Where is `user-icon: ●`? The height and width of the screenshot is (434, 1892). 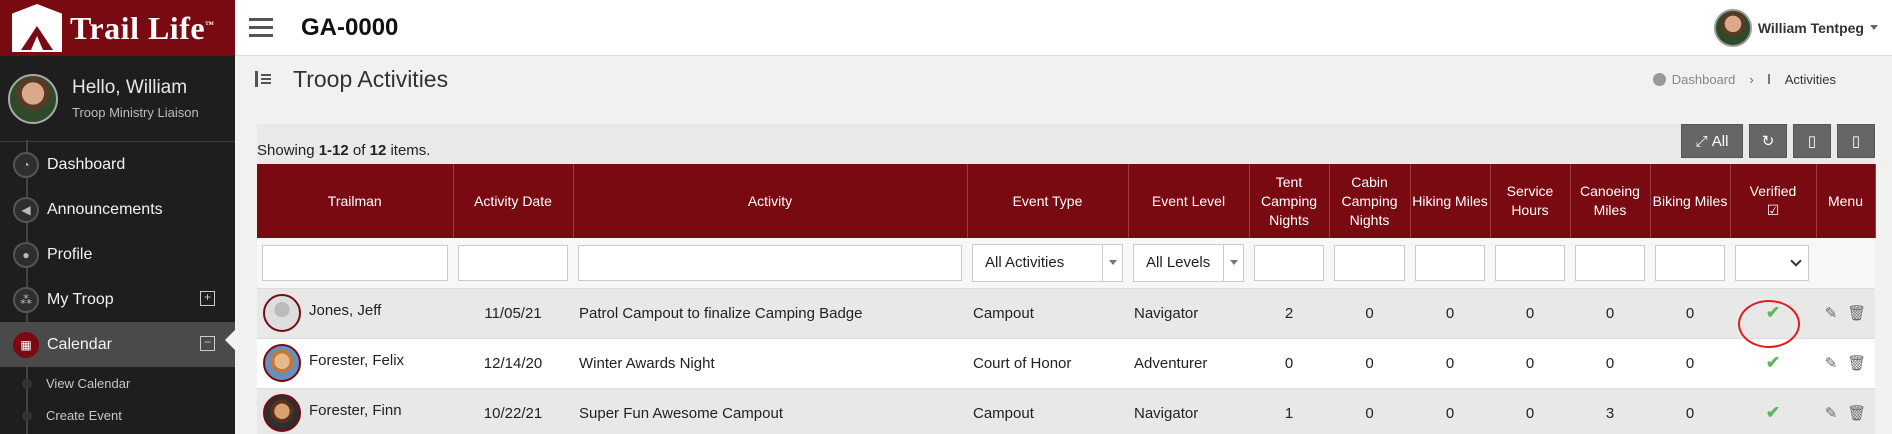 user-icon: ● is located at coordinates (26, 255).